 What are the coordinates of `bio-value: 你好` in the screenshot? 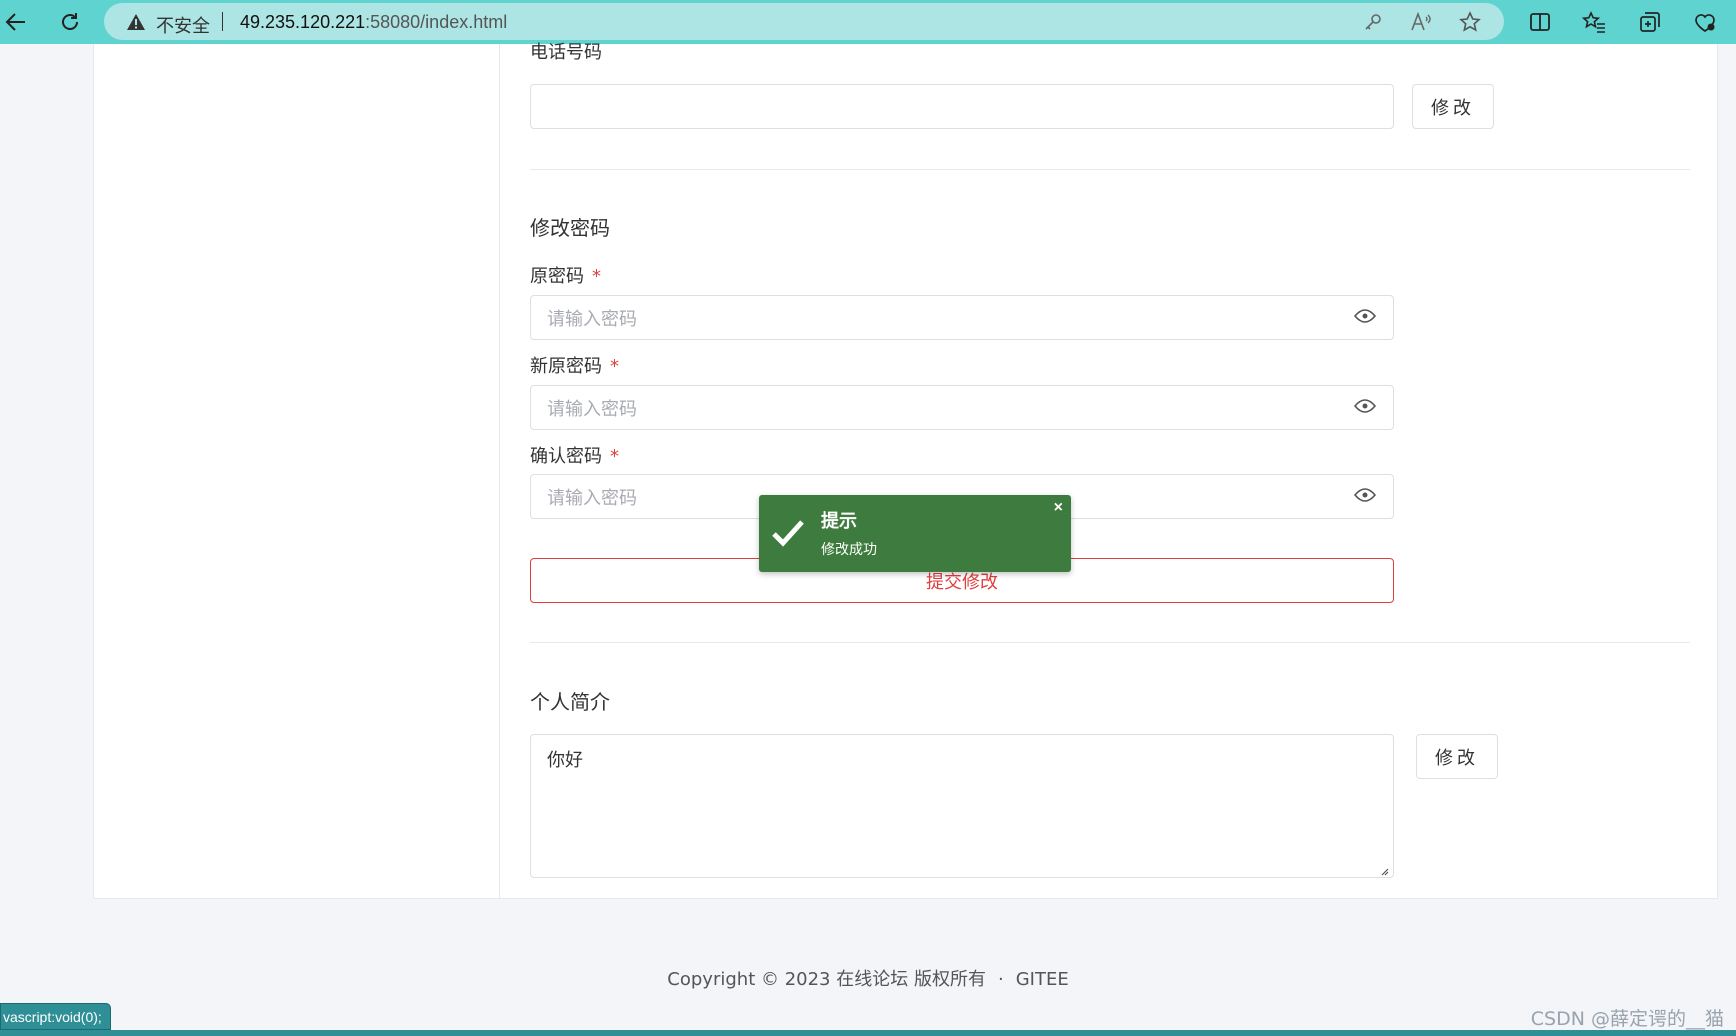 It's located at (565, 760).